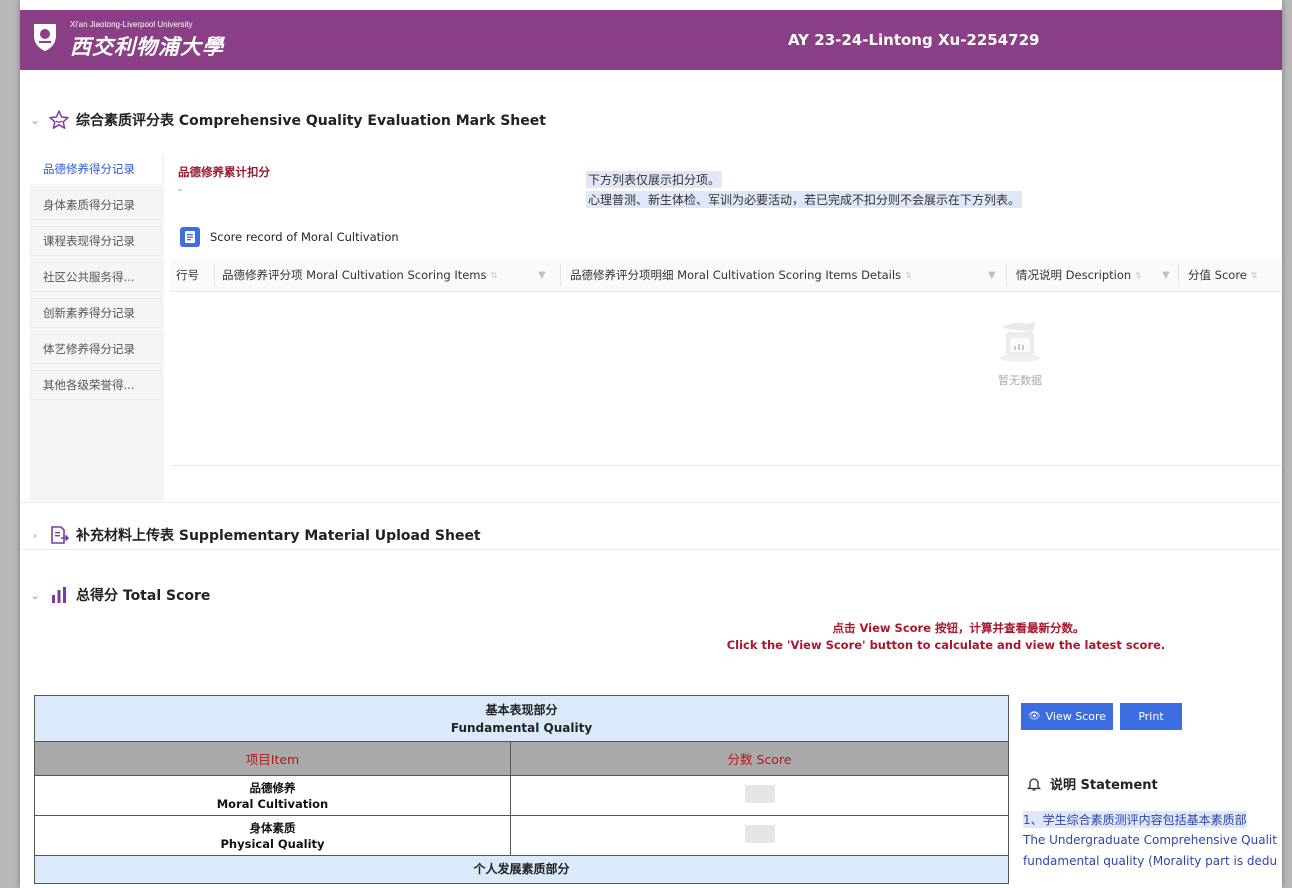 The image size is (1292, 888). I want to click on row-label: 身体素质 Physical Quality, so click(272, 835).